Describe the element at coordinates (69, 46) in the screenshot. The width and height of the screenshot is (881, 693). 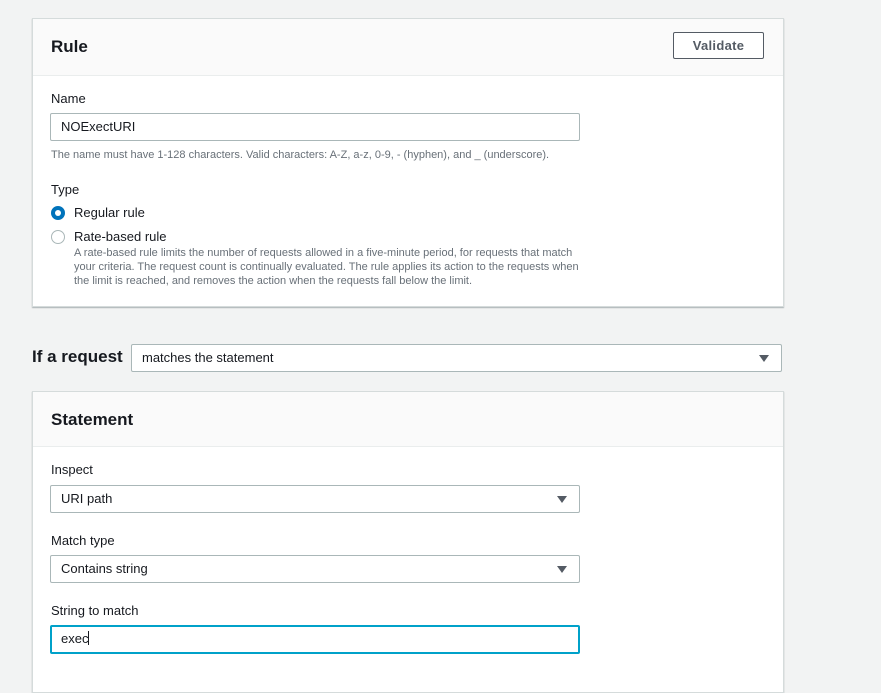
I see `rule-title: Rule` at that location.